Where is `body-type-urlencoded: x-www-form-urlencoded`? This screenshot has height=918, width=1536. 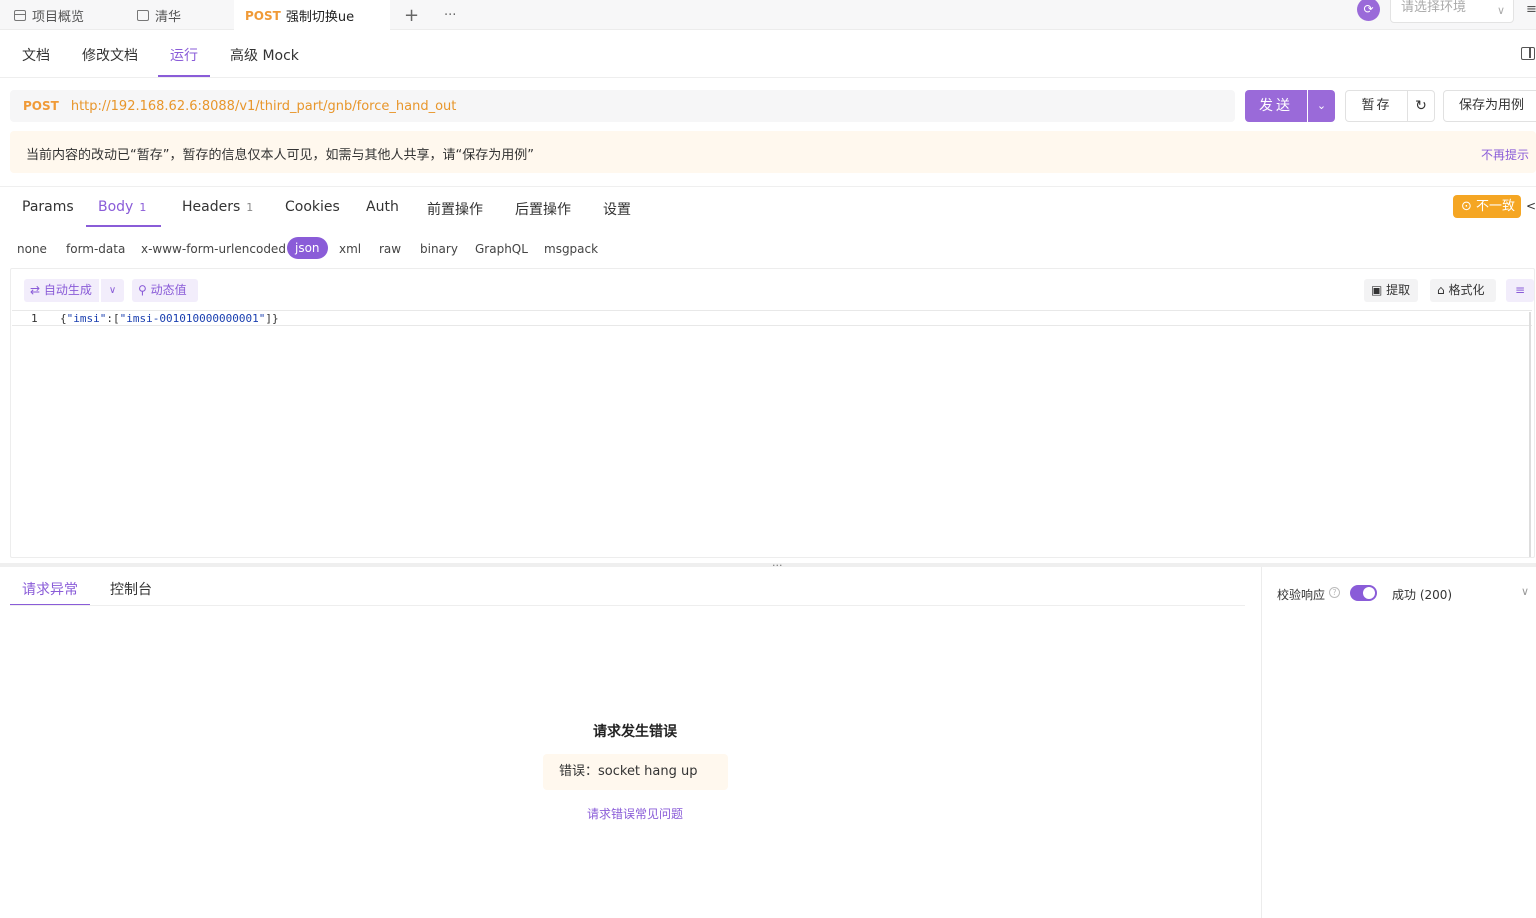 body-type-urlencoded: x-www-form-urlencoded is located at coordinates (213, 249).